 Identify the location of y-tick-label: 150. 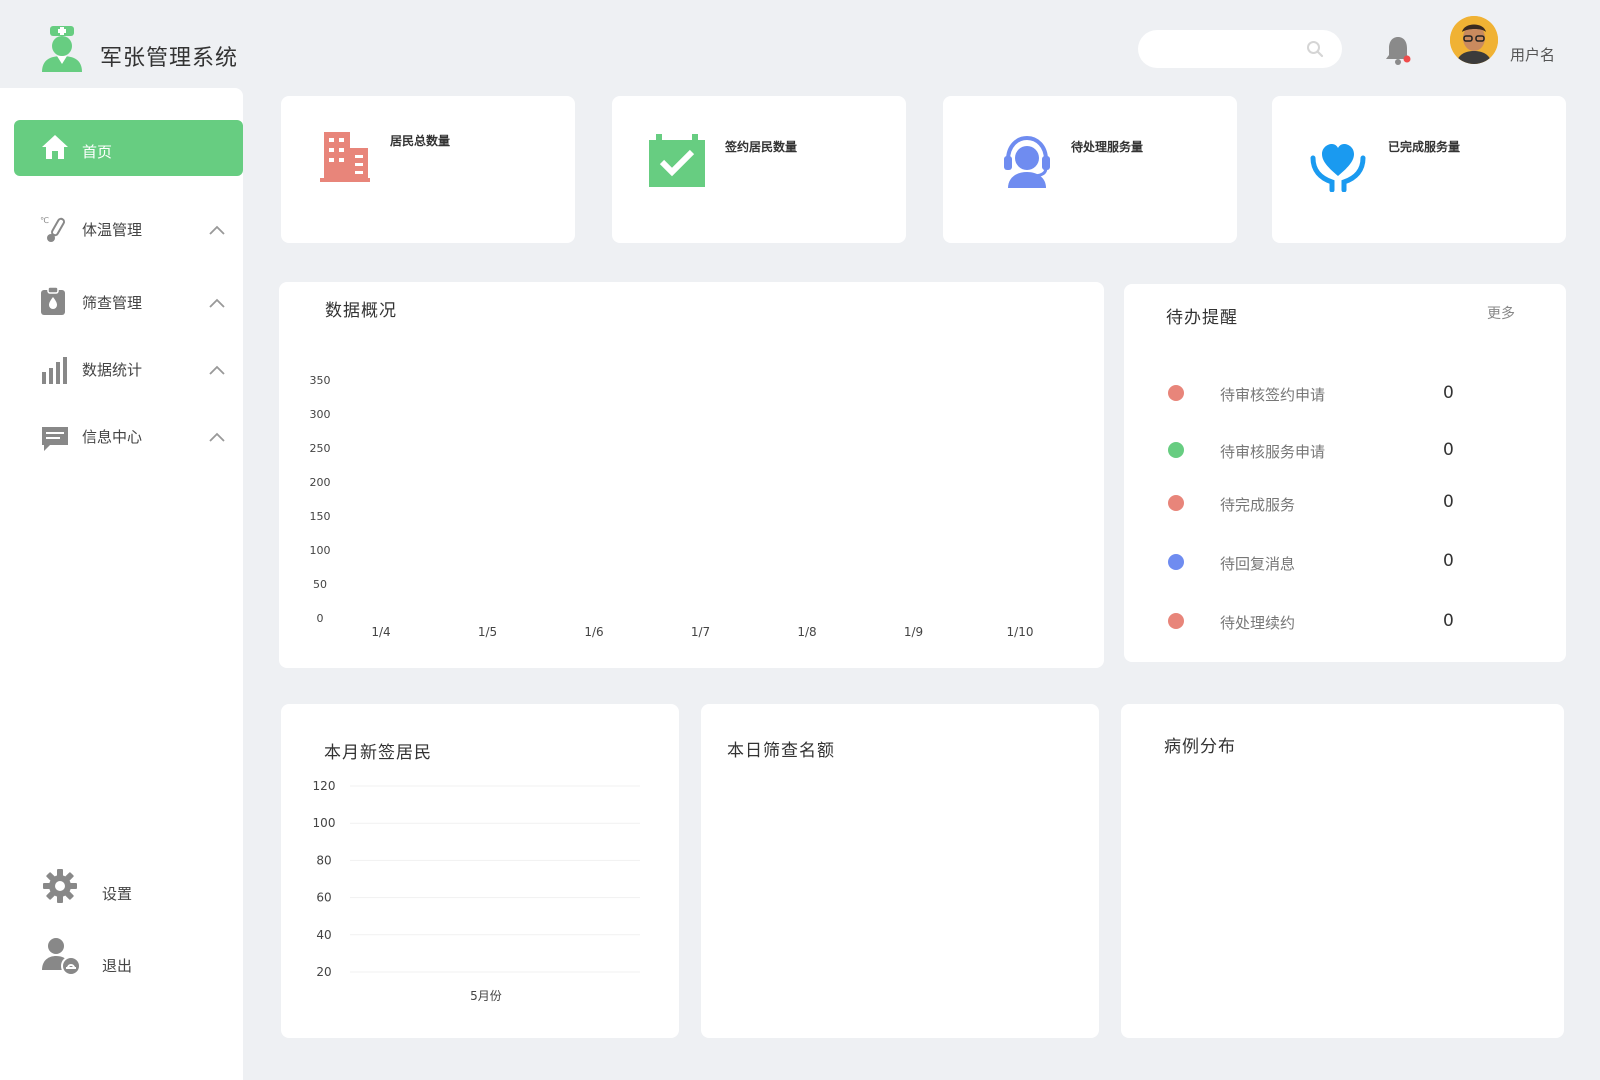
(320, 516).